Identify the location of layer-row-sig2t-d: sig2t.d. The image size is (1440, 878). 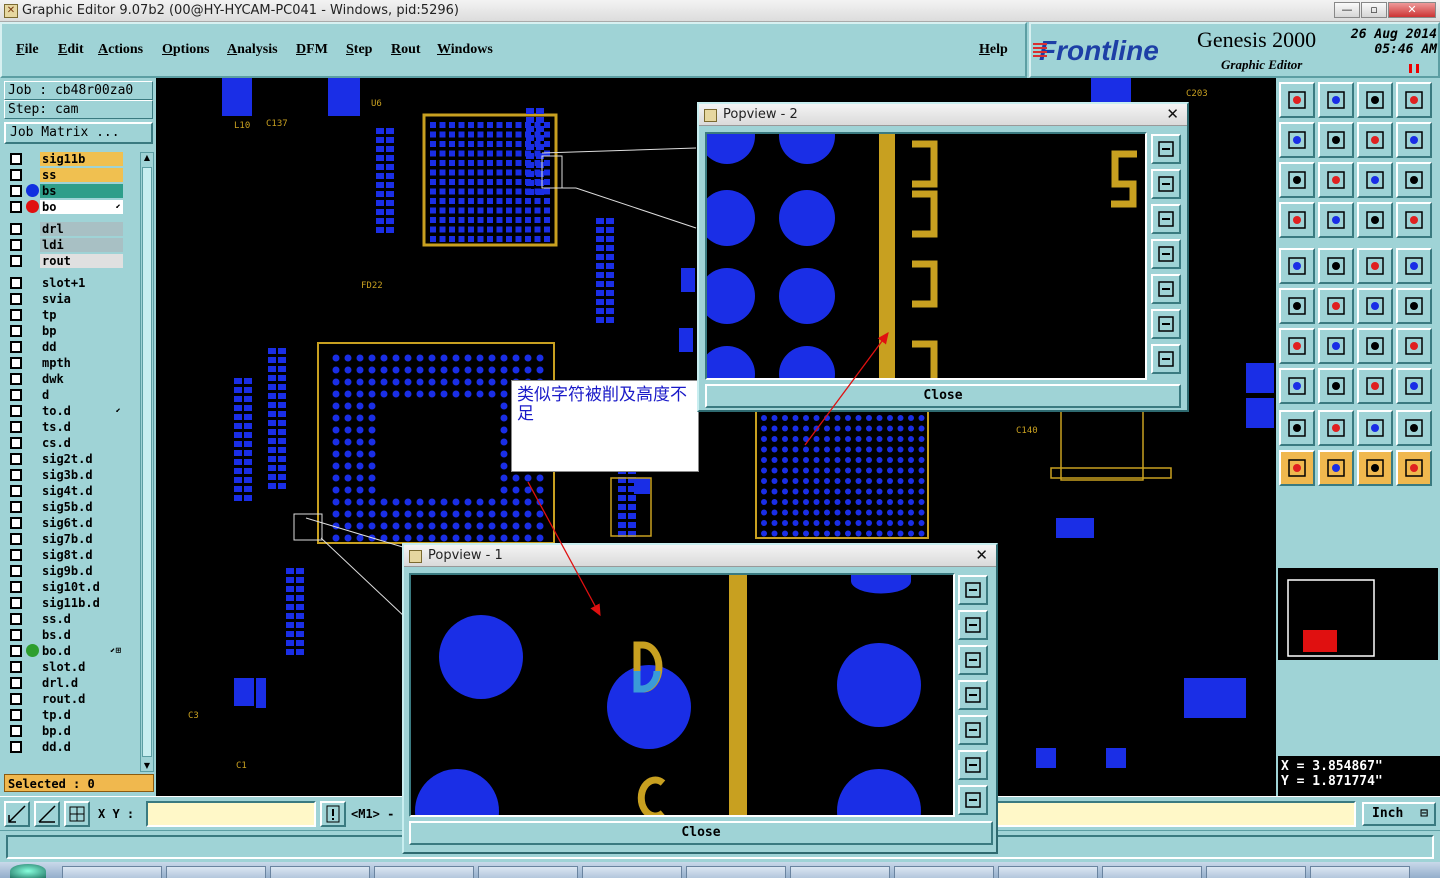
(64, 459).